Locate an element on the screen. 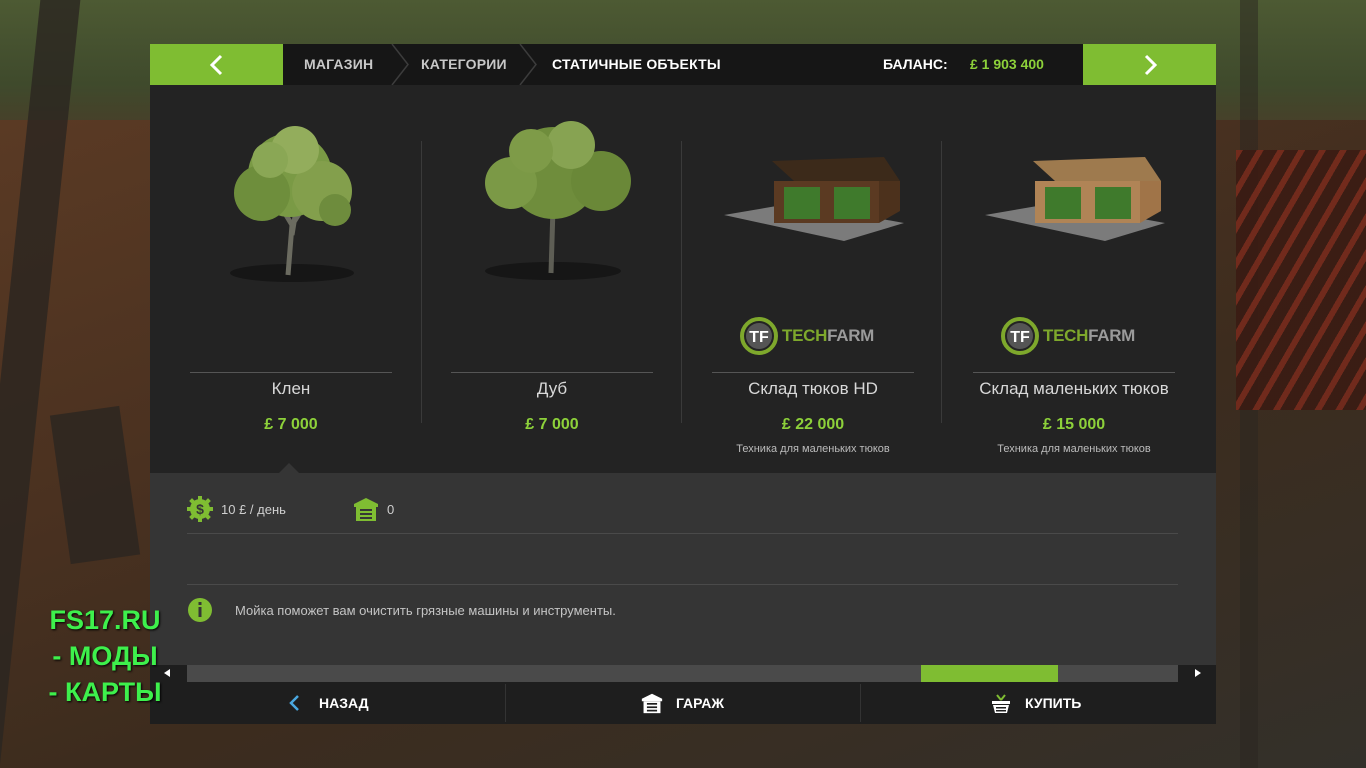 The height and width of the screenshot is (768, 1366). info-icon is located at coordinates (200, 610).